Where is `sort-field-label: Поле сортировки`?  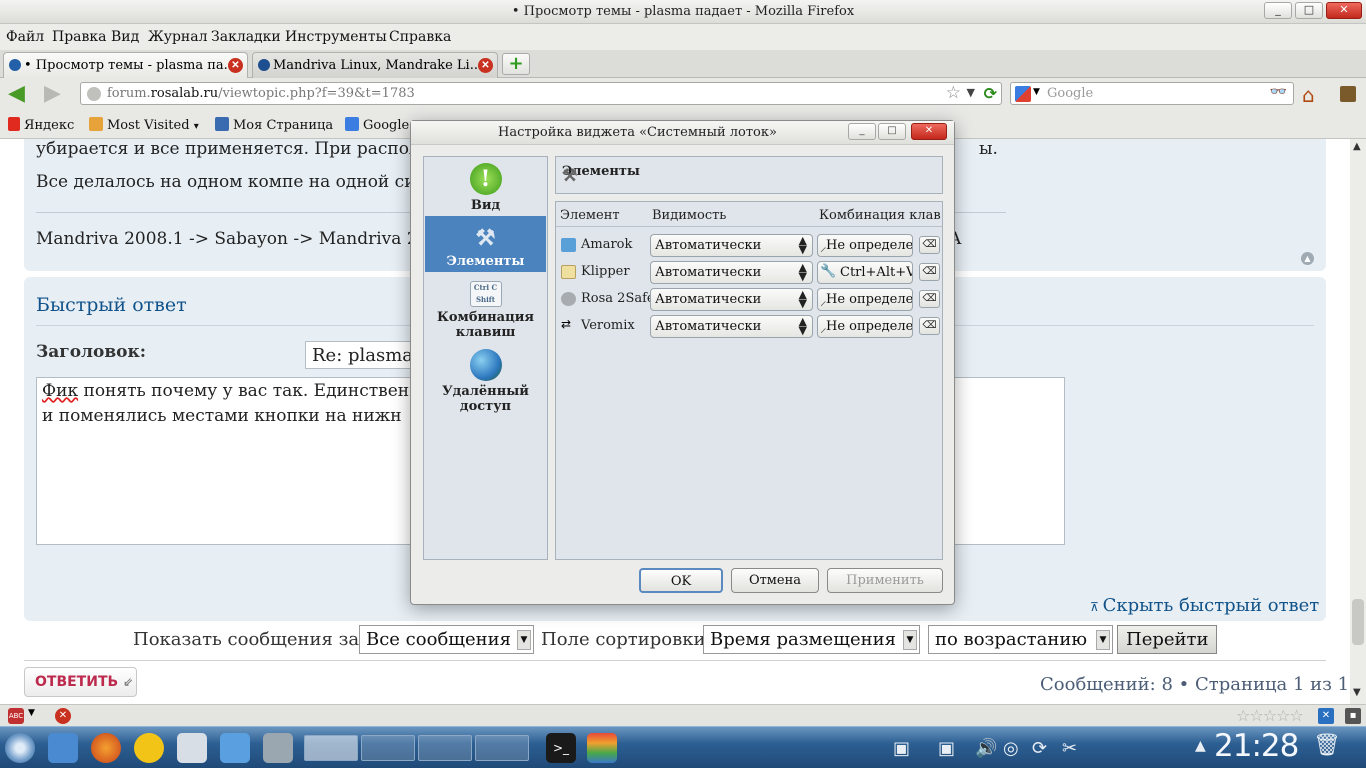
sort-field-label: Поле сортировки is located at coordinates (623, 639).